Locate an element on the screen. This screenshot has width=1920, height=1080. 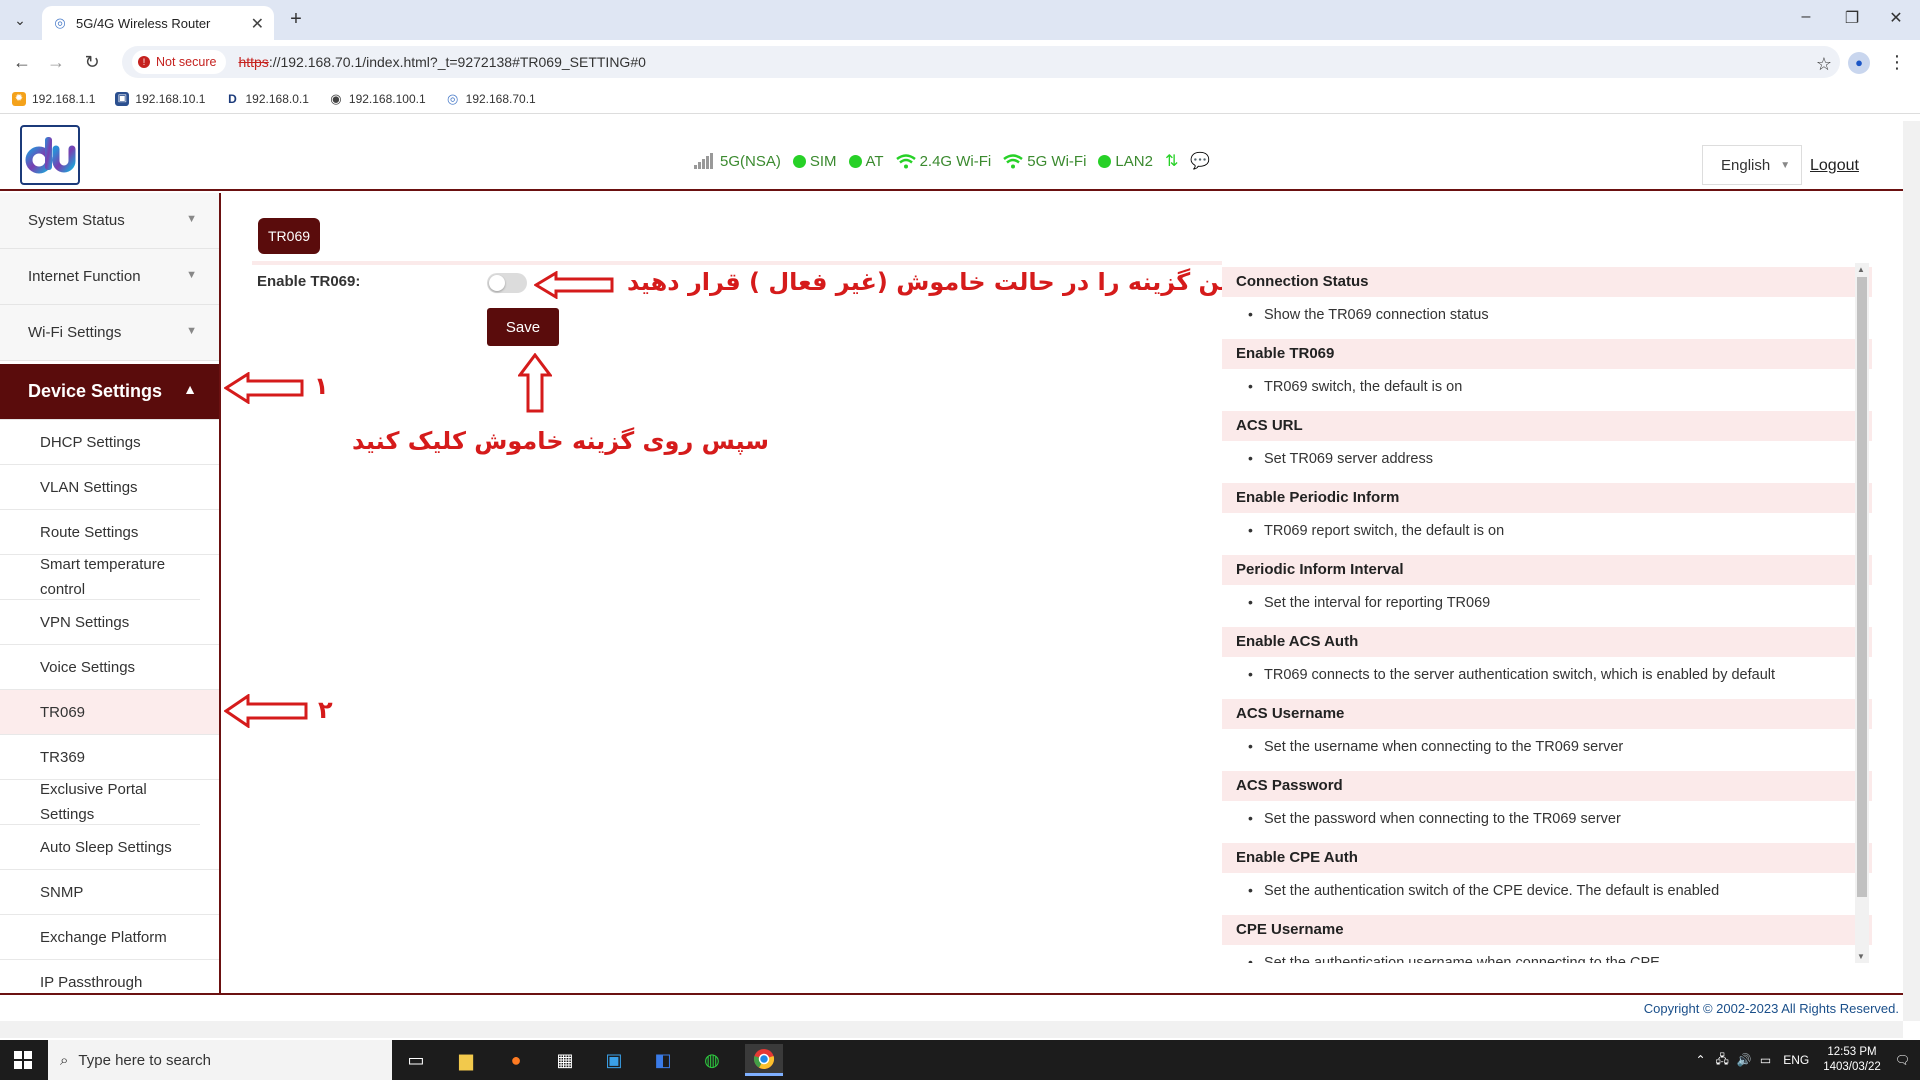
sidebar-item-snmp: SNMP is located at coordinates (109, 892).